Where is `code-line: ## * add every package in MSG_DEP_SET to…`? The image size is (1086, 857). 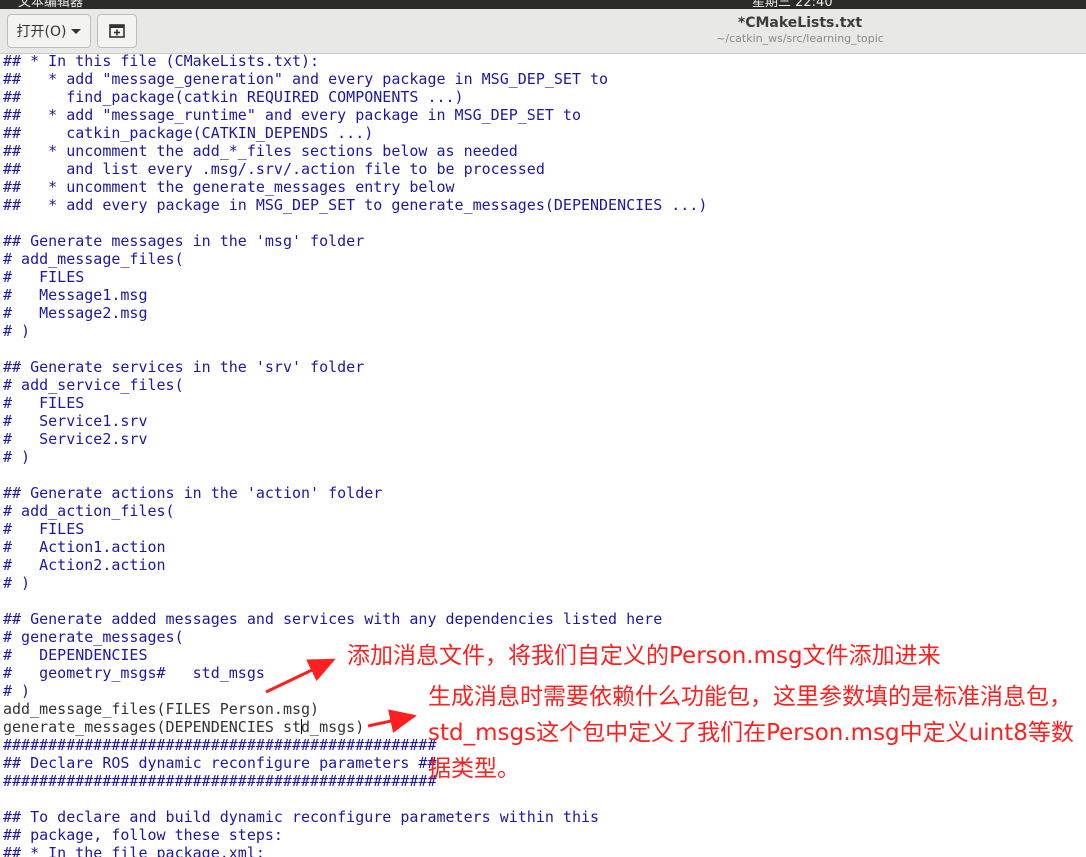 code-line: ## * add every package in MSG_DEP_SET to… is located at coordinates (355, 205).